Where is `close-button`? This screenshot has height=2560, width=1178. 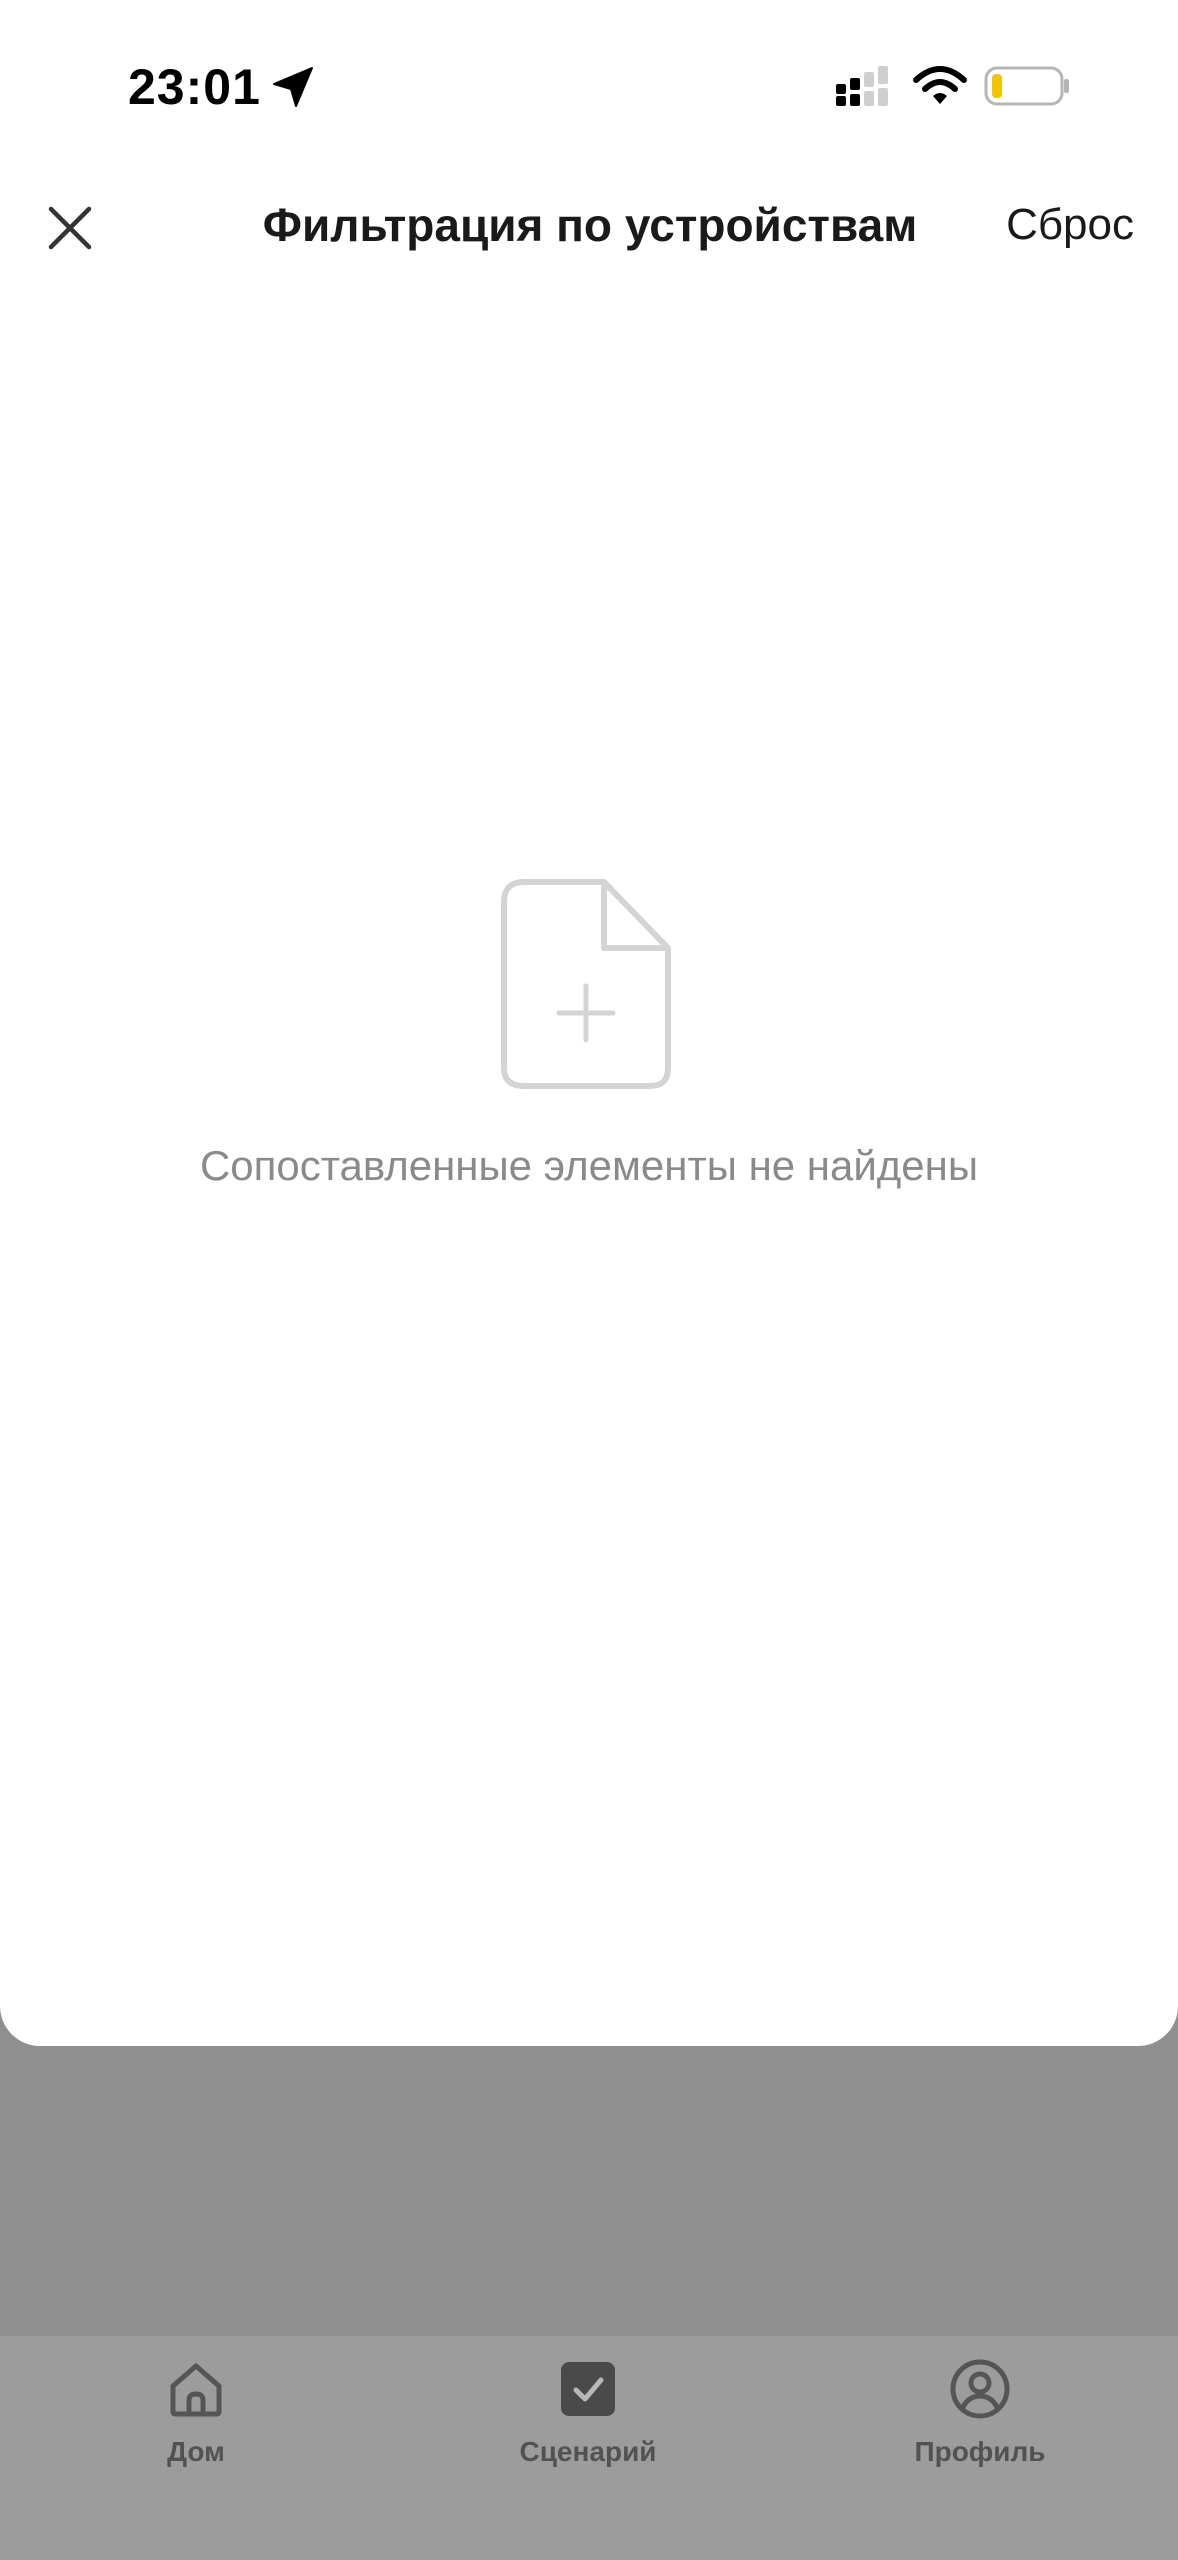
close-button is located at coordinates (70, 228).